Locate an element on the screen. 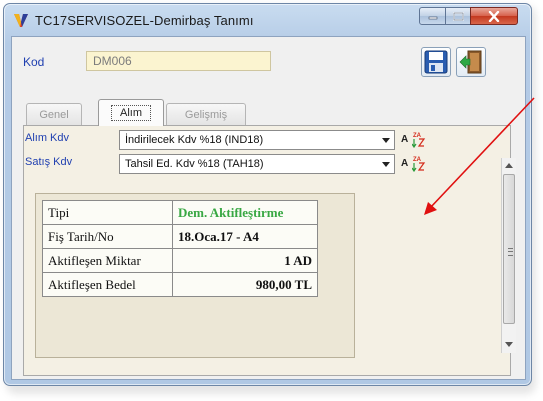 This screenshot has height=401, width=543. minimize-icon is located at coordinates (432, 18).